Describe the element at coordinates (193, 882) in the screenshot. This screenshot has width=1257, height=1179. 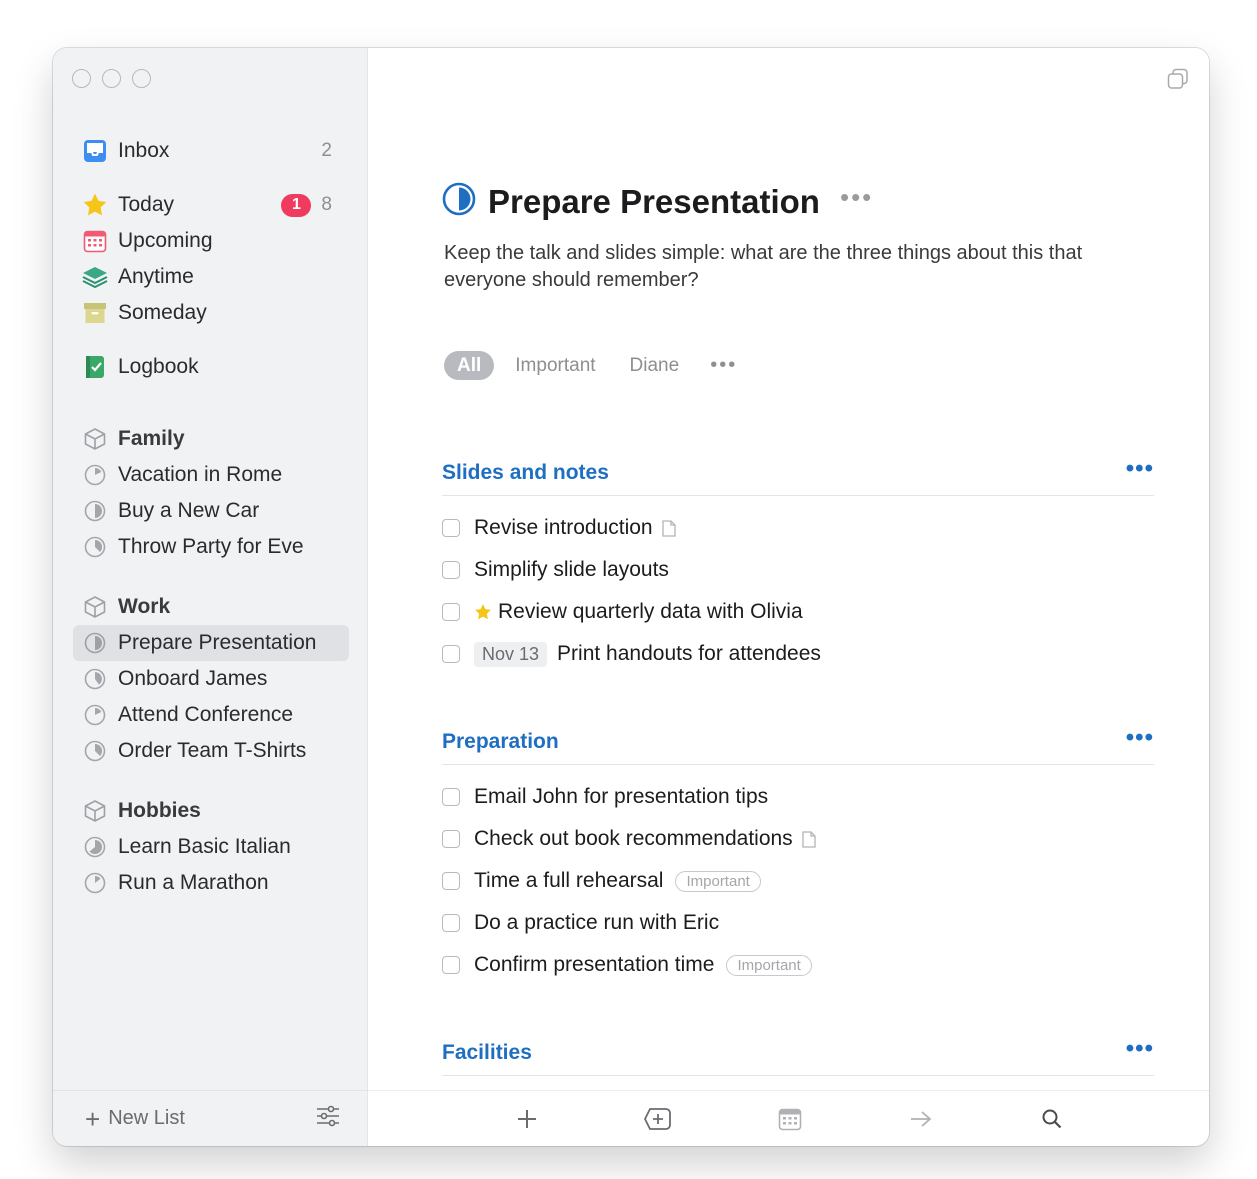
I see `sidebar-item-label: Run a Marathon` at that location.